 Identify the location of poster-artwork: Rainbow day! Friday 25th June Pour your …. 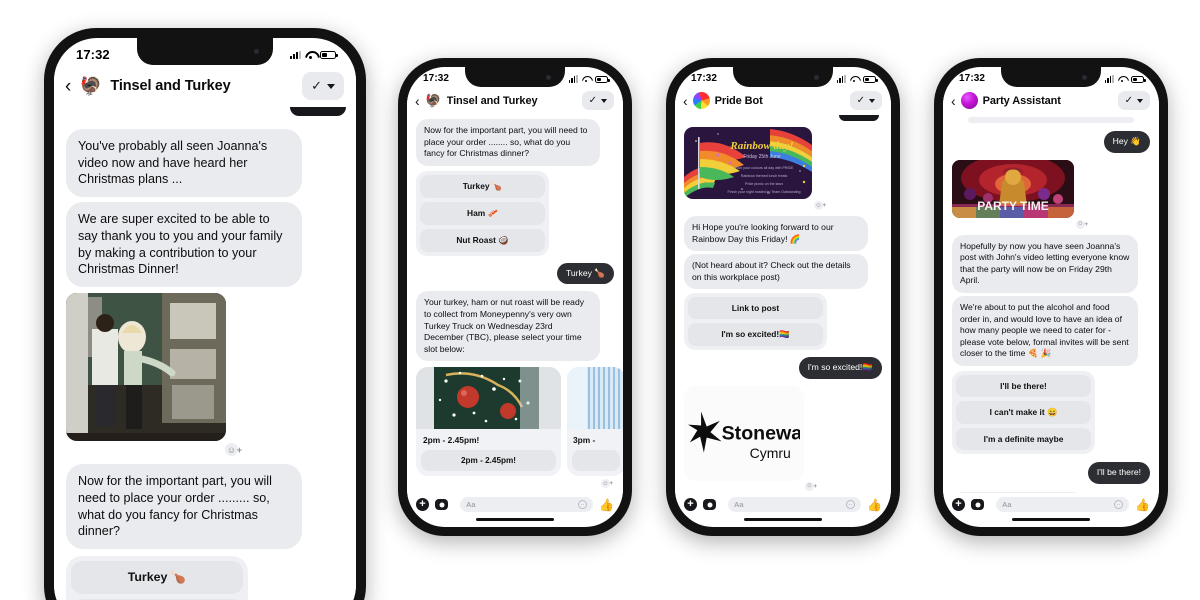
(748, 163).